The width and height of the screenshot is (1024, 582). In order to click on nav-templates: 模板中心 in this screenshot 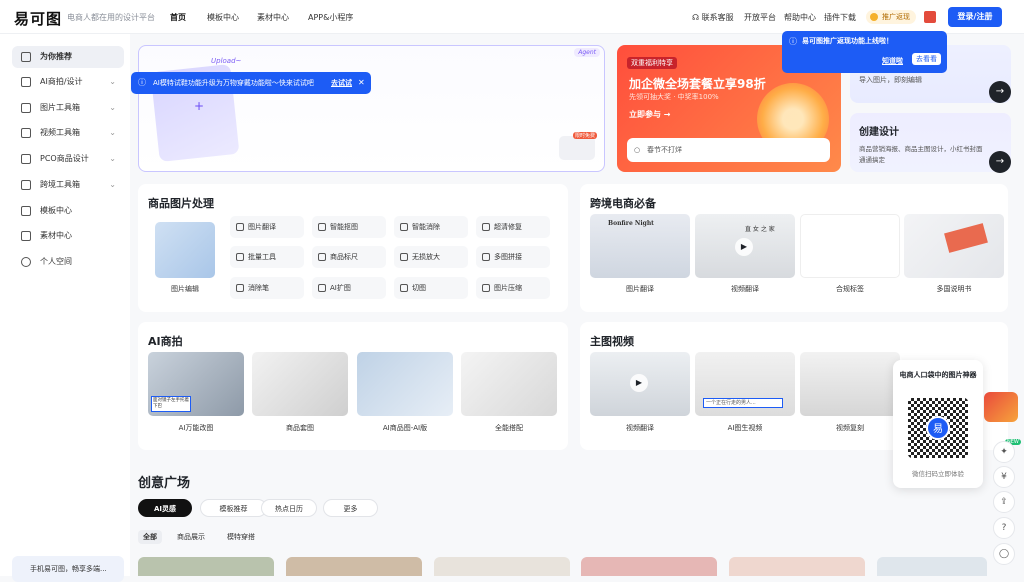, I will do `click(223, 17)`.